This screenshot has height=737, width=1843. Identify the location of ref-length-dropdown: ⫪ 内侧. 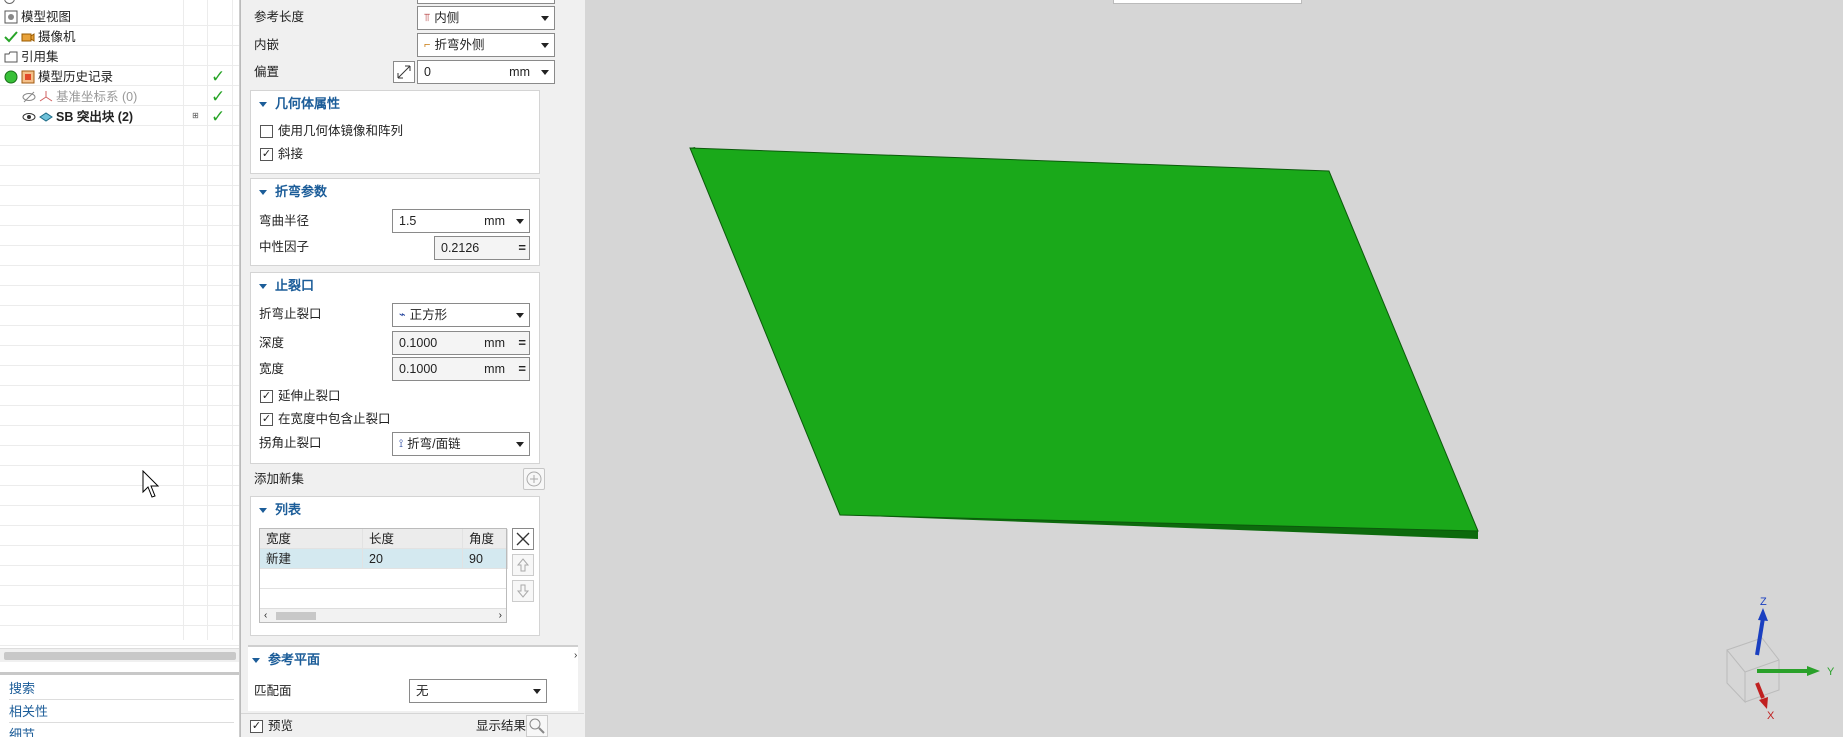
(486, 18).